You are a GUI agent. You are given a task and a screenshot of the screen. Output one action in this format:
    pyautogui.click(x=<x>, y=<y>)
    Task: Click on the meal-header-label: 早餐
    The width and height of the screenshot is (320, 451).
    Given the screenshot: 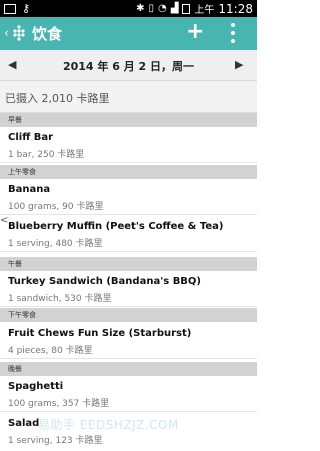 What is the action you would take?
    pyautogui.click(x=15, y=120)
    